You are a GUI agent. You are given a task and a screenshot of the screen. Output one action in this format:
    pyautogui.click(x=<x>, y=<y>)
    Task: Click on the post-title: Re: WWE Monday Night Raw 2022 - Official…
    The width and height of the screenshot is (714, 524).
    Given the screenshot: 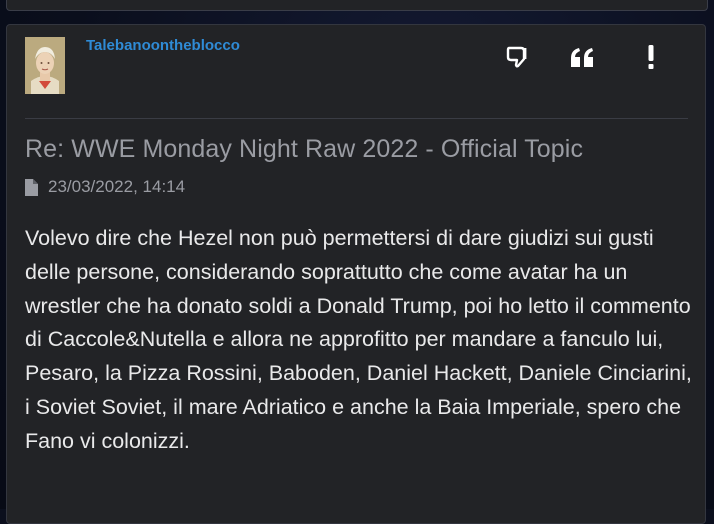 What is the action you would take?
    pyautogui.click(x=304, y=149)
    